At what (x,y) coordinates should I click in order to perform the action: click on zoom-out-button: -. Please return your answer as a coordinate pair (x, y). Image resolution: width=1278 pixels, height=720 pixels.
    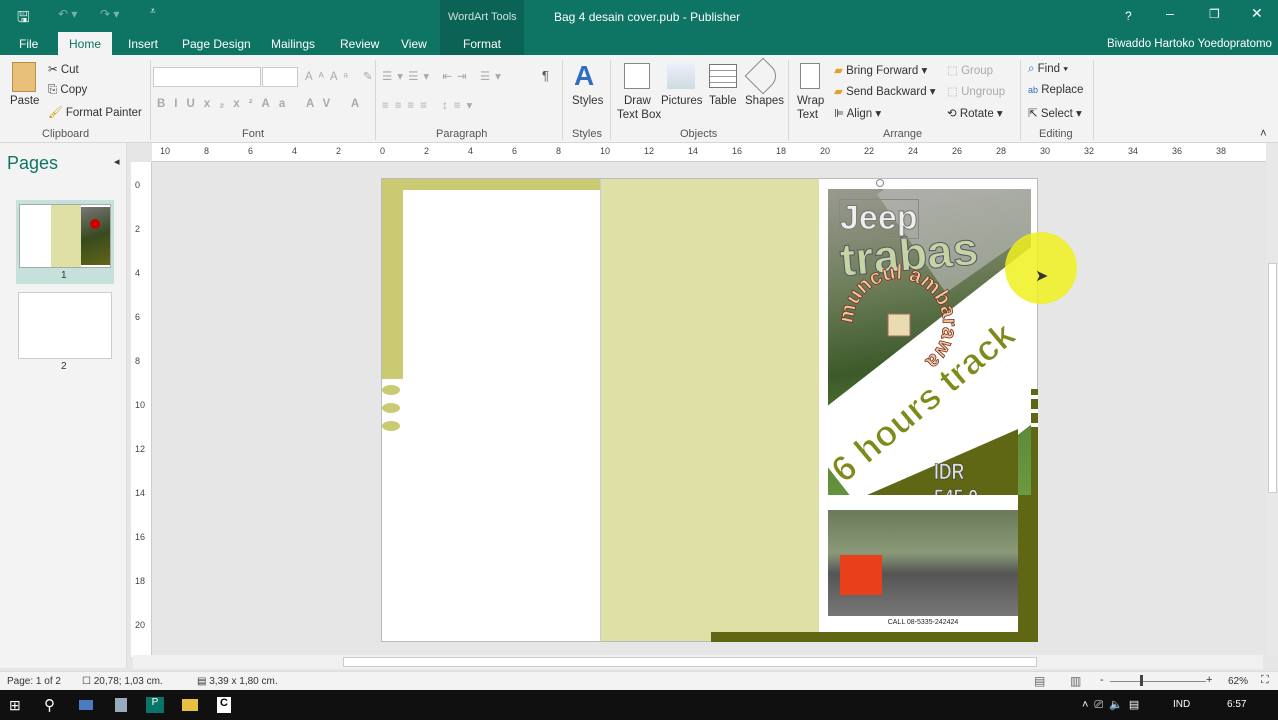
    Looking at the image, I should click on (1102, 680).